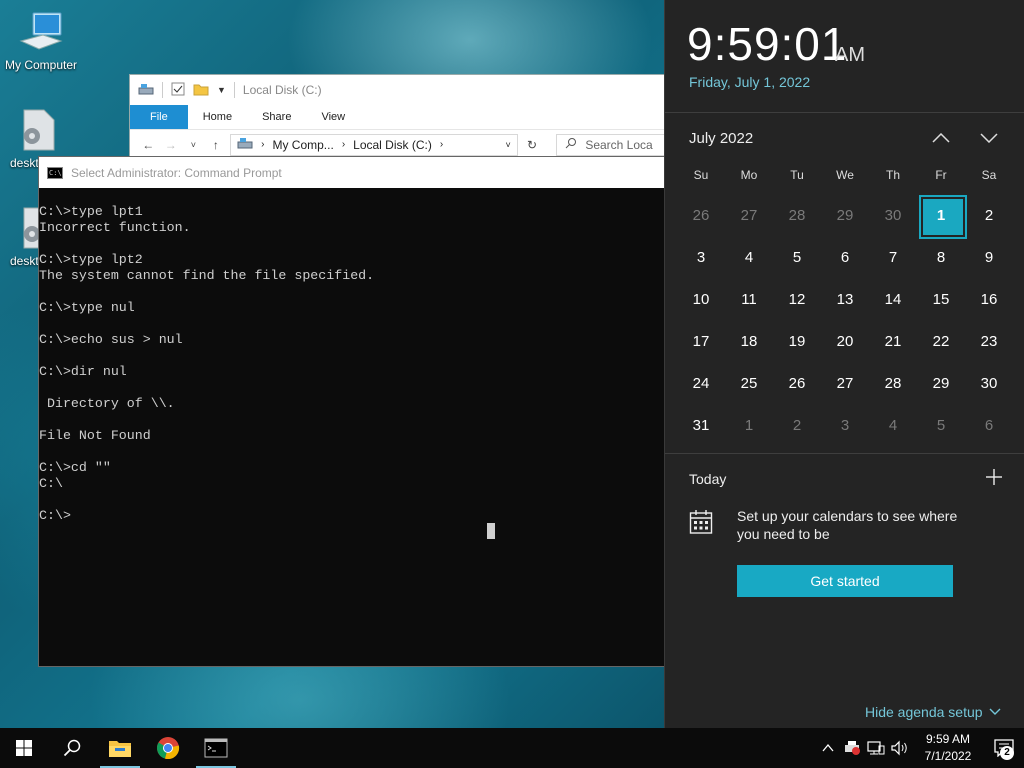 This screenshot has width=1024, height=768. What do you see at coordinates (941, 138) in the screenshot?
I see `previous-month-button` at bounding box center [941, 138].